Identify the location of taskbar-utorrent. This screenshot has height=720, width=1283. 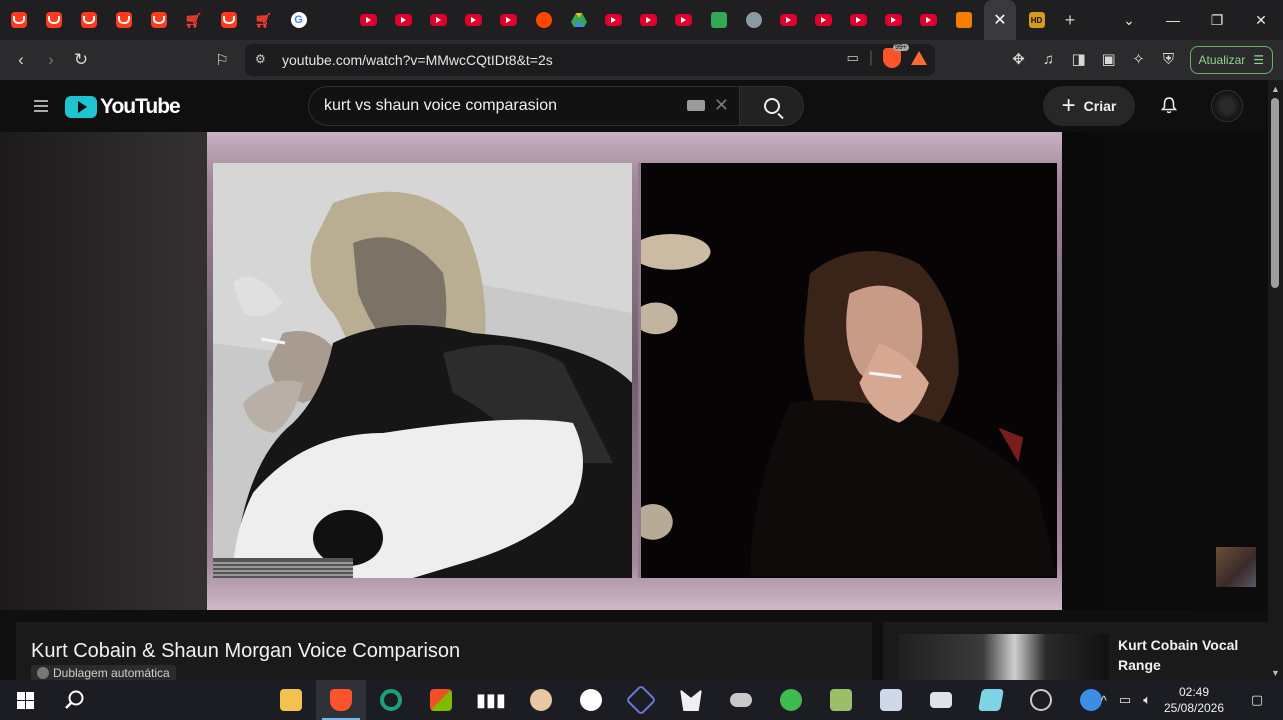
(791, 700).